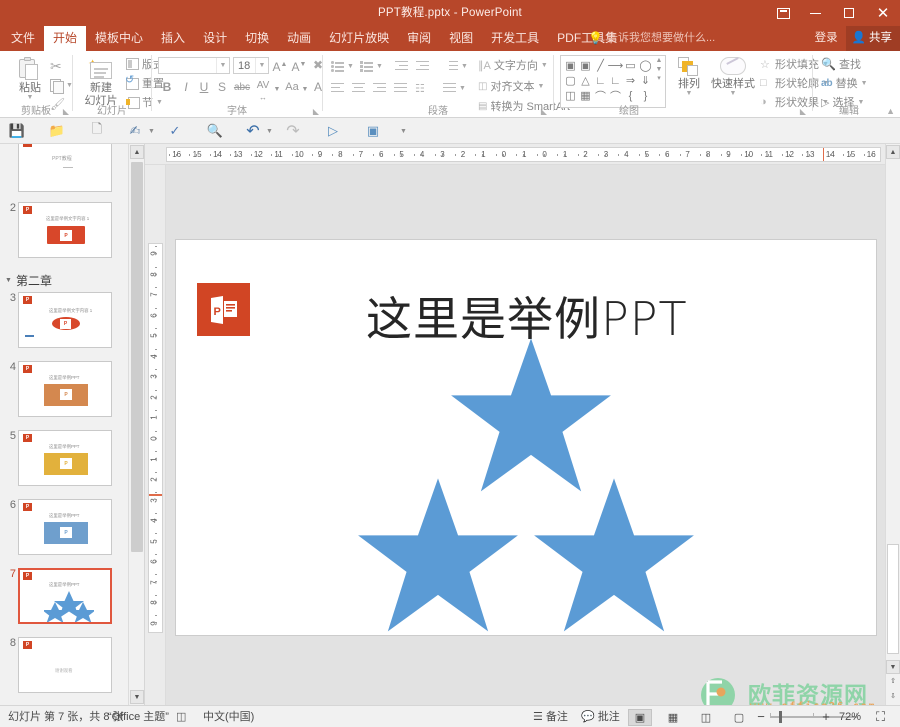 The image size is (900, 727). I want to click on new-slide-button: ✦ 新建 幻灯片, so click(101, 82).